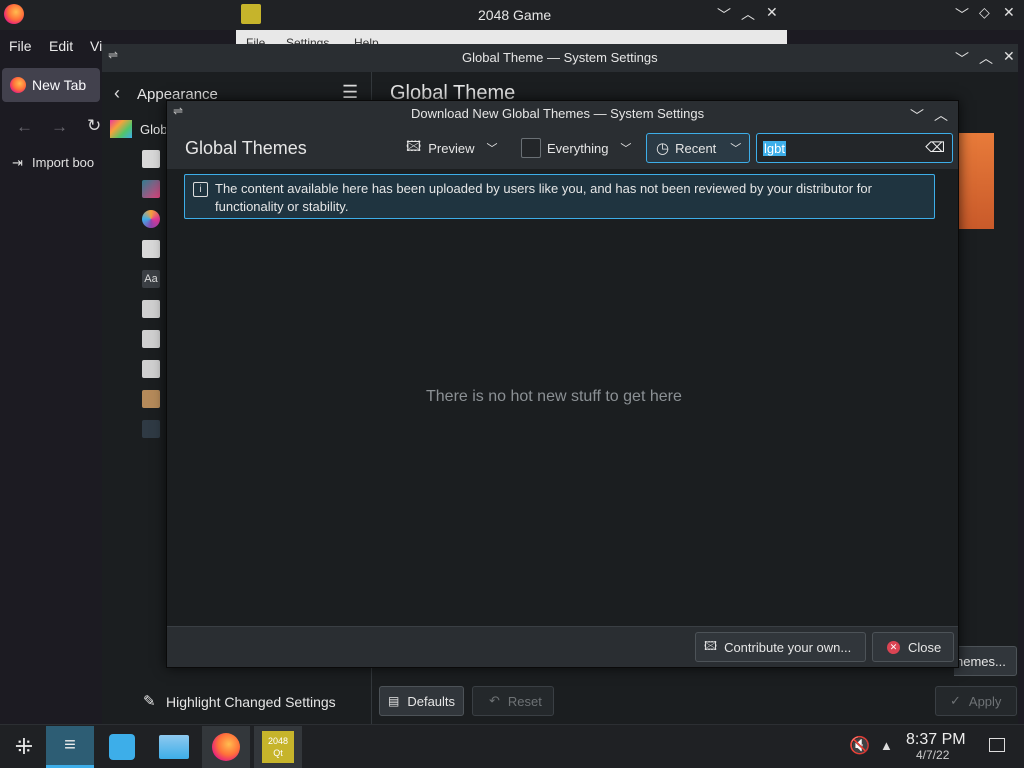 The width and height of the screenshot is (1024, 768). Describe the element at coordinates (153, 129) in the screenshot. I see `sidebar-item-global-theme: Glob` at that location.